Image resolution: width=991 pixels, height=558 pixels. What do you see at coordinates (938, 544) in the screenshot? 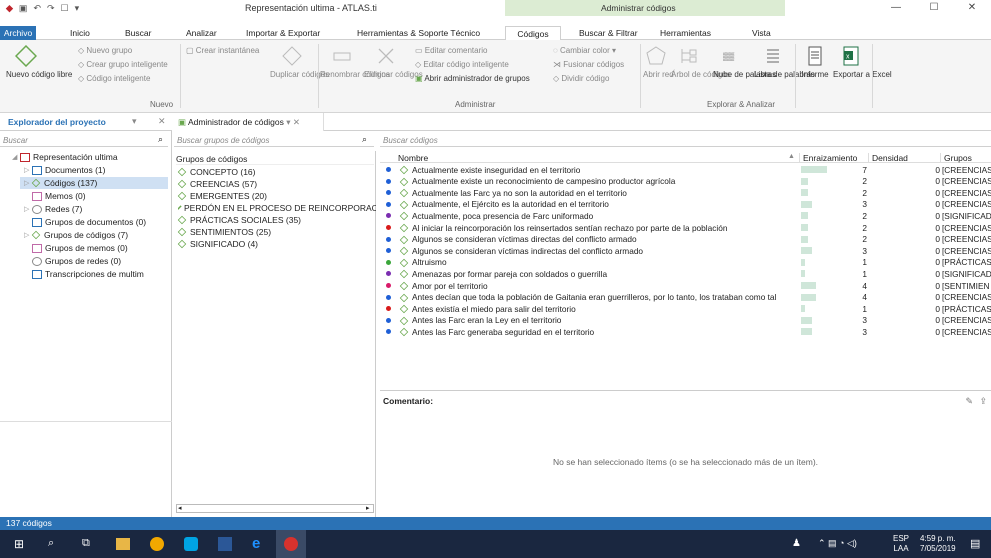
I see `clock: 4:59 p. m. 7/05/2019` at bounding box center [938, 544].